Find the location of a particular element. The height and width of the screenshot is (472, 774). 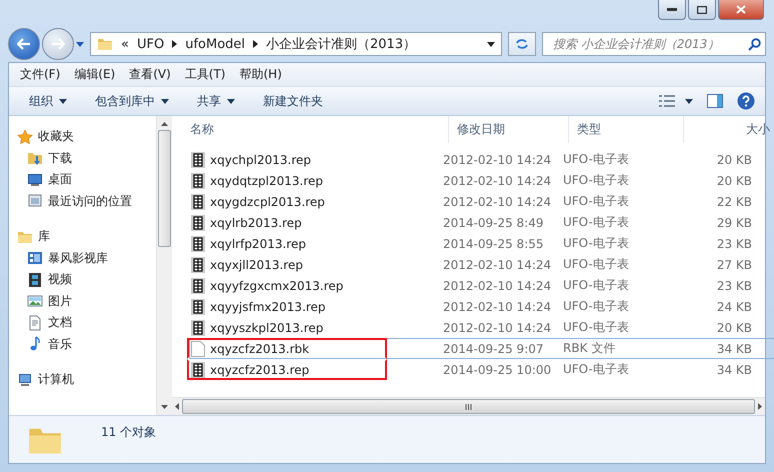

close-button is located at coordinates (741, 10).